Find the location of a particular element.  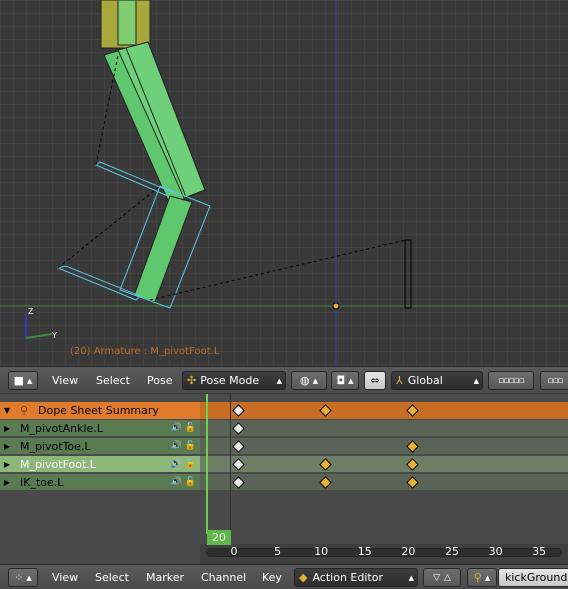

dopesheet-editor-icon: ⁘ is located at coordinates (19, 577).